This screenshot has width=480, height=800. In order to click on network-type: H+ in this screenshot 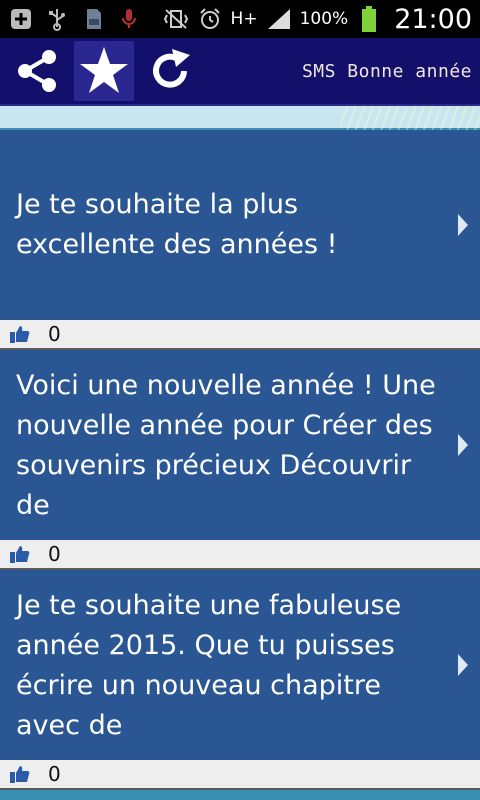, I will do `click(244, 19)`.